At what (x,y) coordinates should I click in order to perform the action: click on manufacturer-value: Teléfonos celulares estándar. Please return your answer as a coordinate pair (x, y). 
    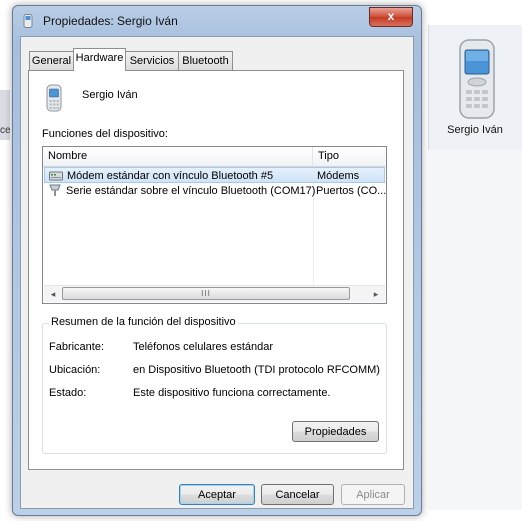
    Looking at the image, I should click on (203, 347).